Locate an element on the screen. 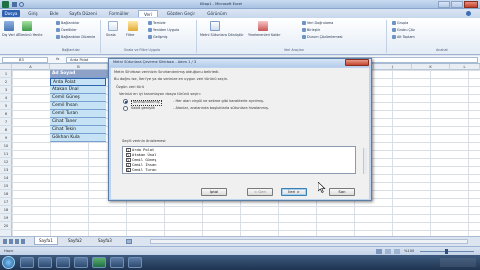  row-header: 13 is located at coordinates (6, 170).